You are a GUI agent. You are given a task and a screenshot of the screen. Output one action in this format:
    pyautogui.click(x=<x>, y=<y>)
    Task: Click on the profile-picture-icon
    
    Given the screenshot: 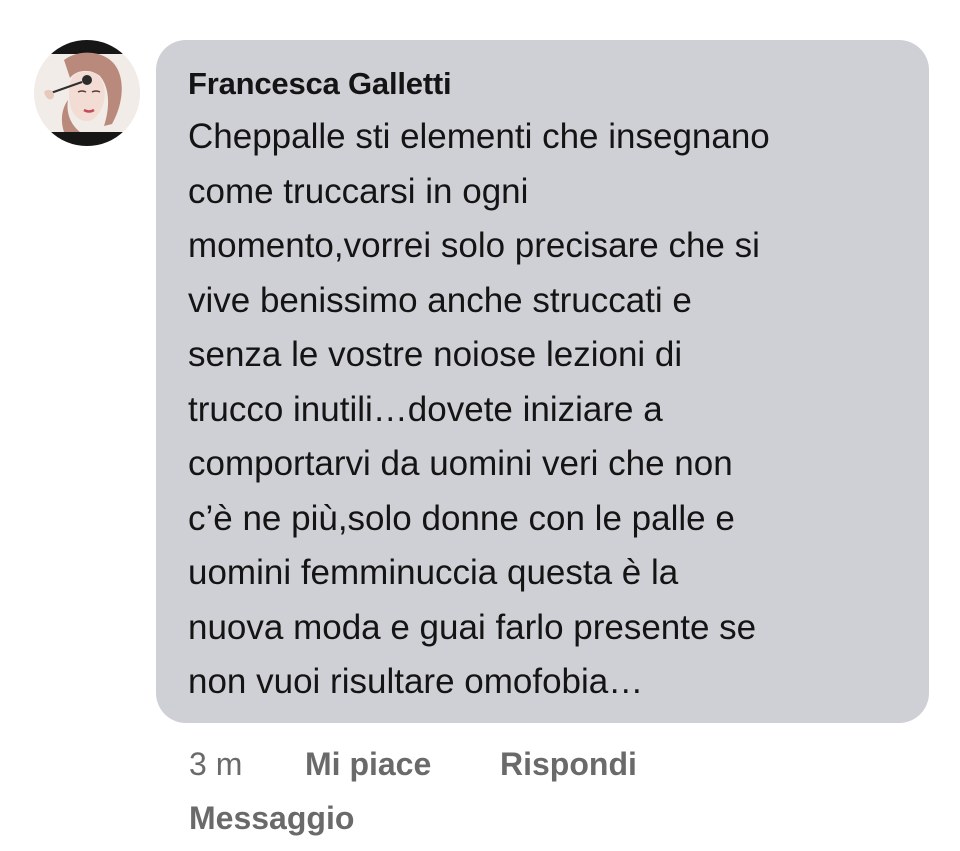 What is the action you would take?
    pyautogui.click(x=87, y=93)
    